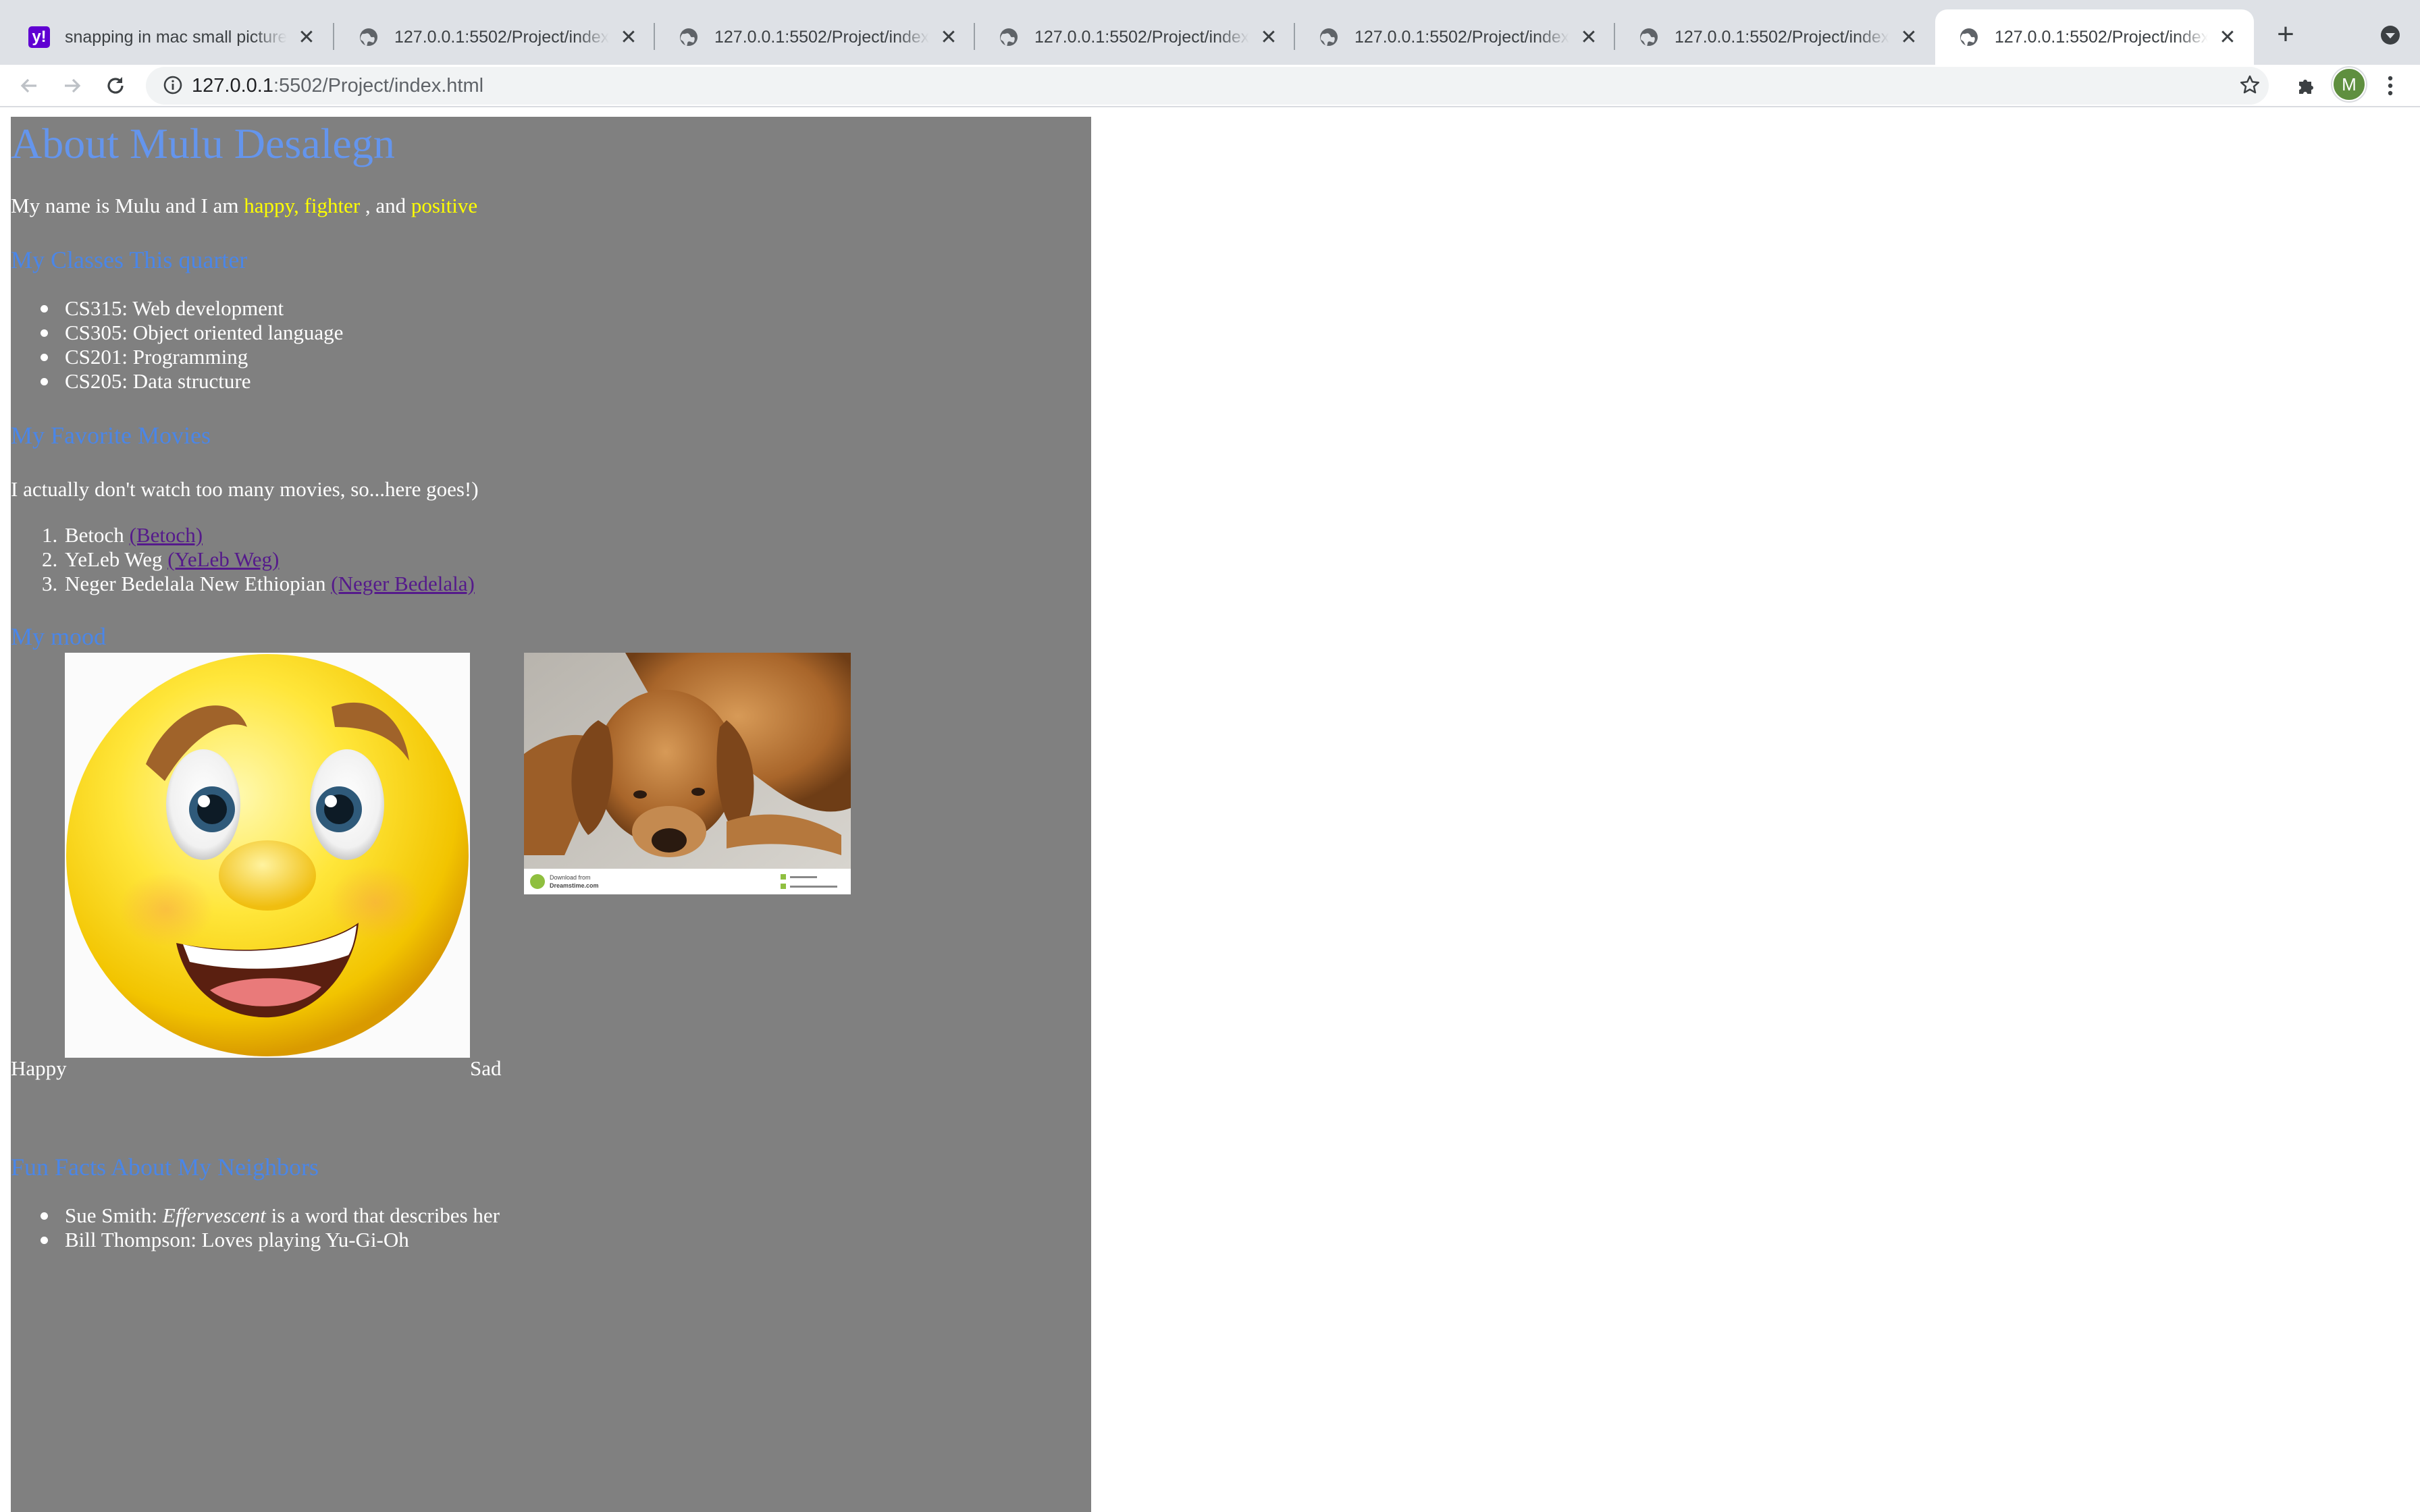 This screenshot has height=1512, width=2420. Describe the element at coordinates (166, 535) in the screenshot. I see `movie-link-betoch: (Betoch)` at that location.